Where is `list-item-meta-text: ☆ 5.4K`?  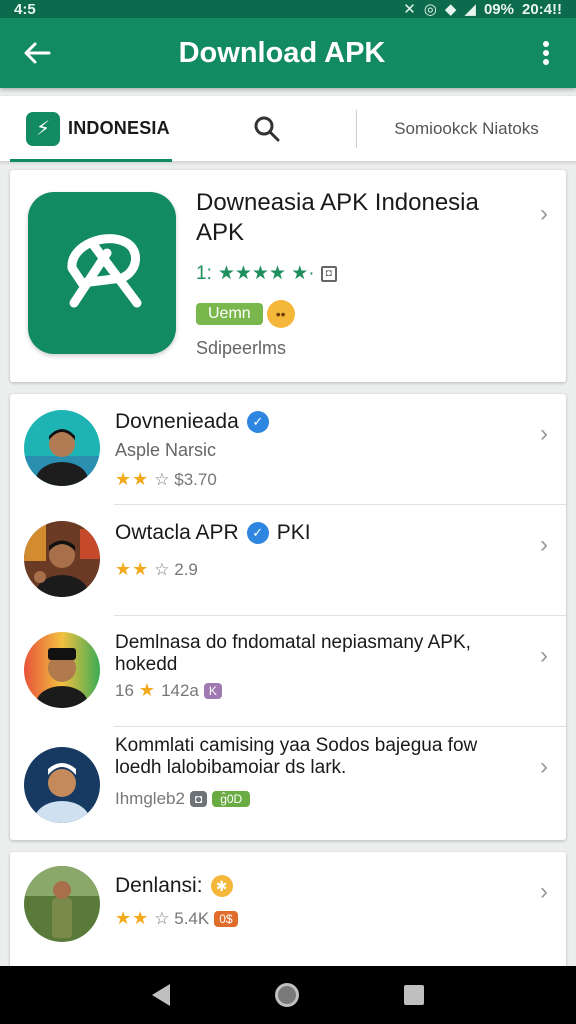
list-item-meta-text: ☆ 5.4K is located at coordinates (182, 918).